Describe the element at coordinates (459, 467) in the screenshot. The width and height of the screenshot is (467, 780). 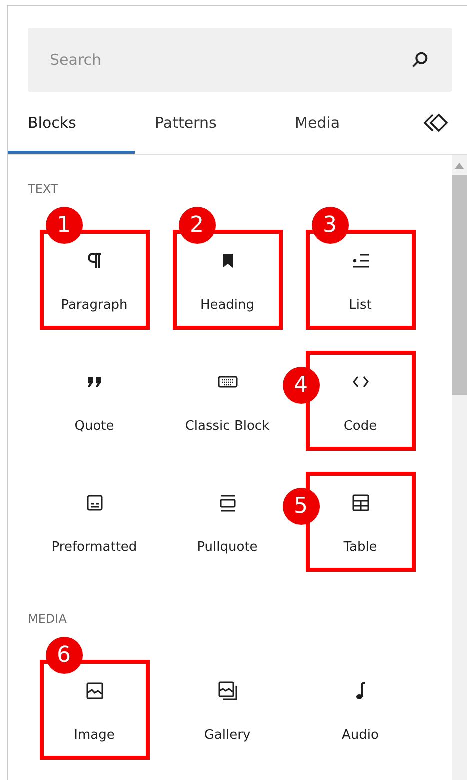
I see `scrollbar` at that location.